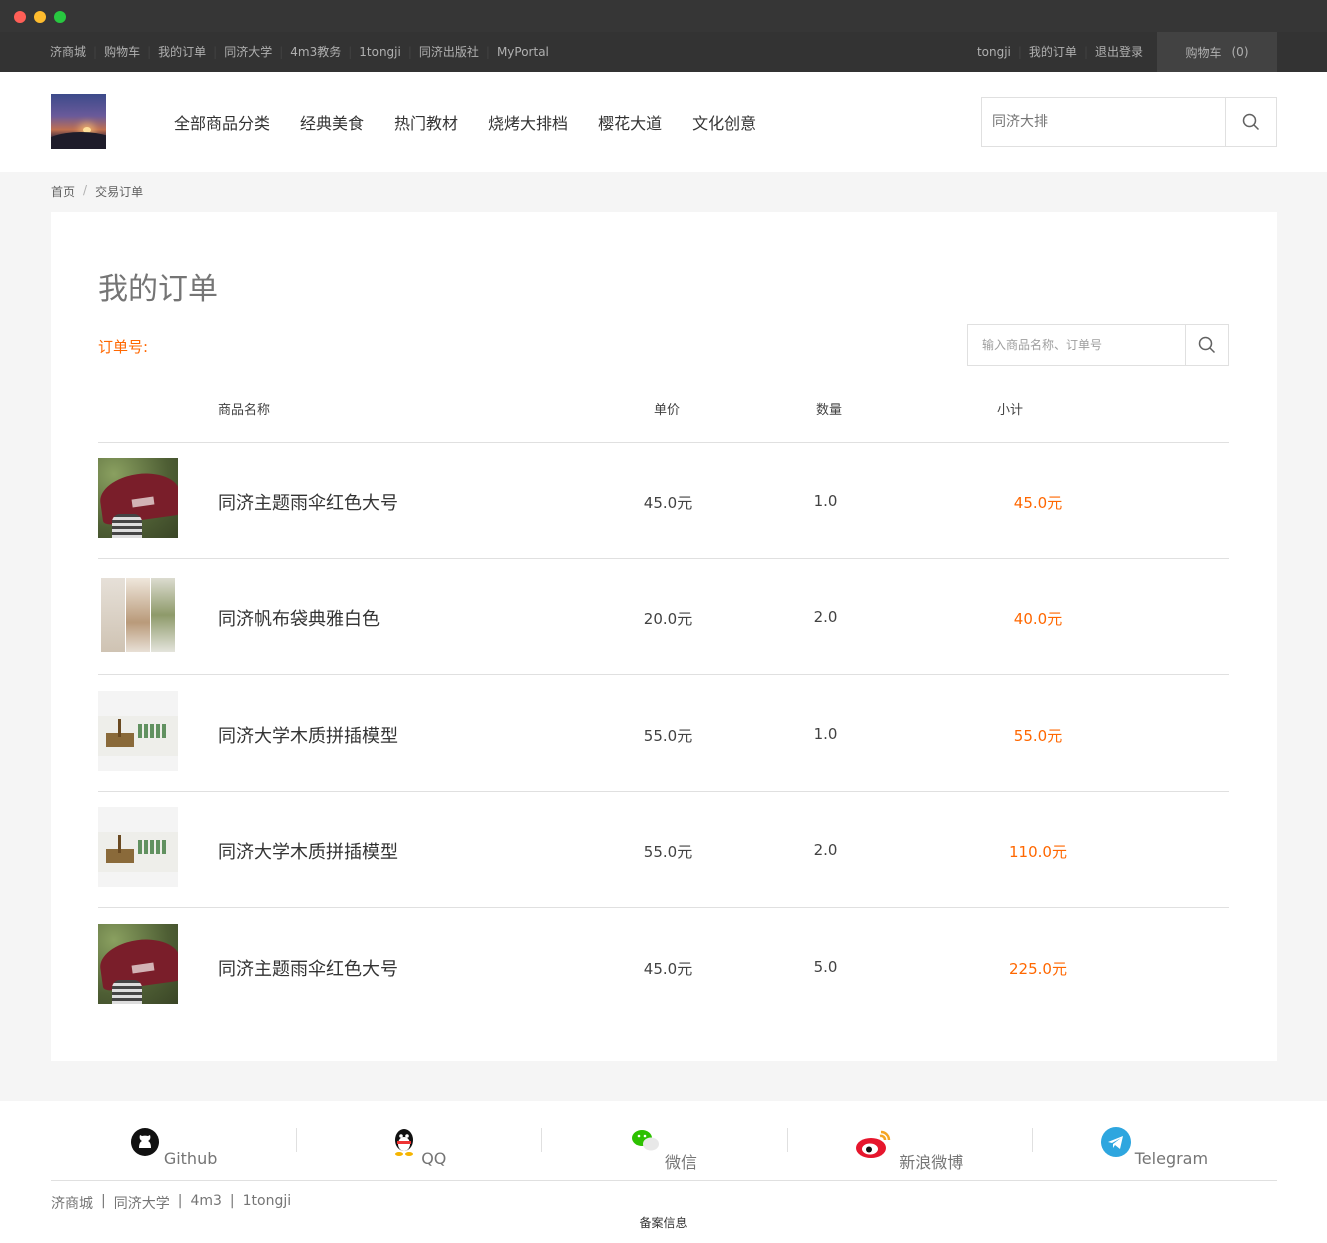 This screenshot has width=1327, height=1243. I want to click on subtotal: 45.0元, so click(1038, 503).